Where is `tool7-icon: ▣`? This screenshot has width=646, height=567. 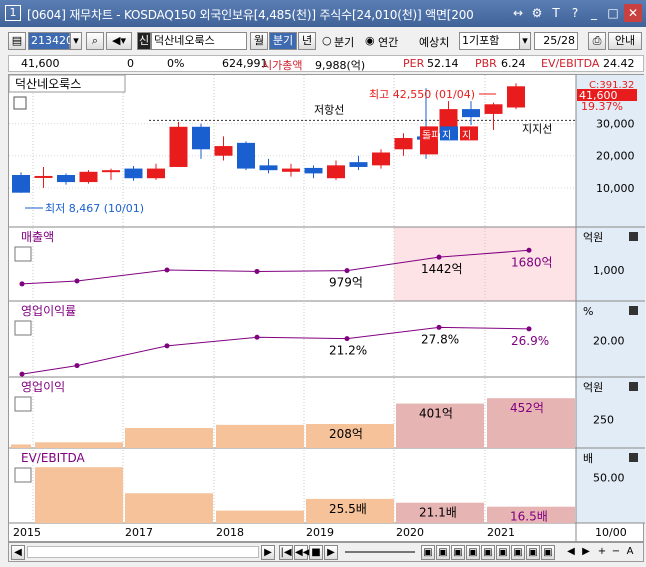 tool7-icon: ▣ is located at coordinates (518, 552).